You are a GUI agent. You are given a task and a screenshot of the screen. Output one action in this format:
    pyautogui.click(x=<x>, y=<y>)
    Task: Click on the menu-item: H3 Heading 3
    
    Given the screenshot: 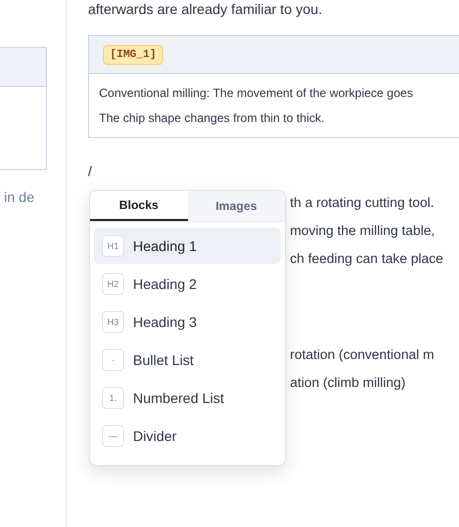 What is the action you would take?
    pyautogui.click(x=187, y=322)
    